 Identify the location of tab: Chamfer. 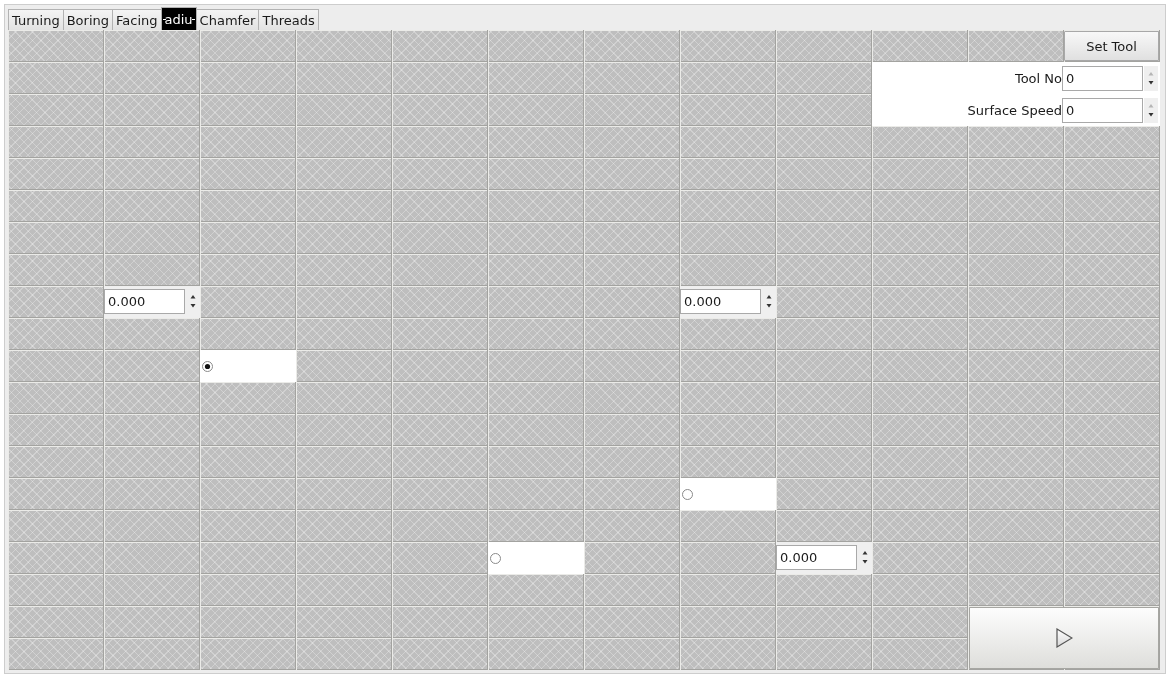
(227, 19).